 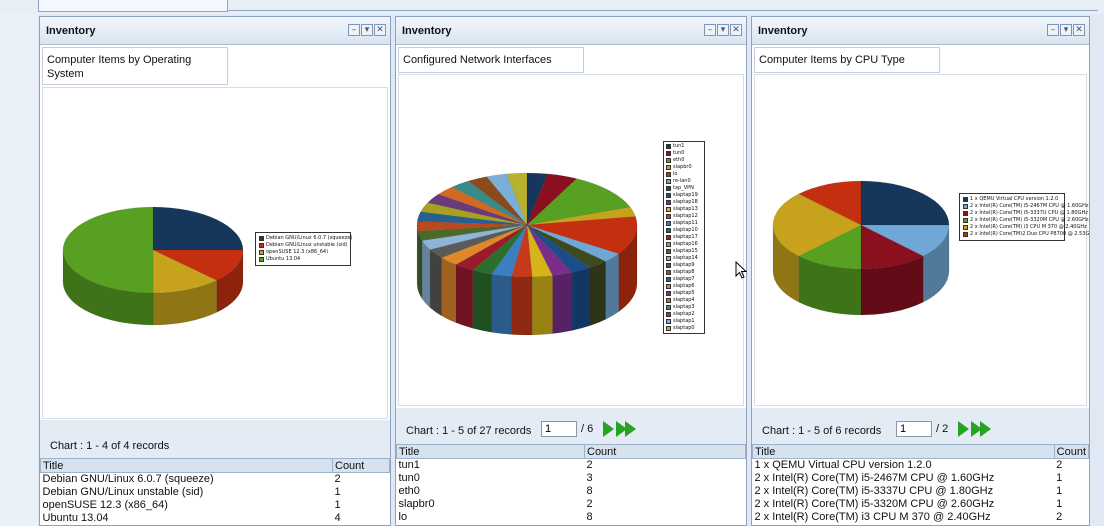 I want to click on cell-title: tun1, so click(x=409, y=465).